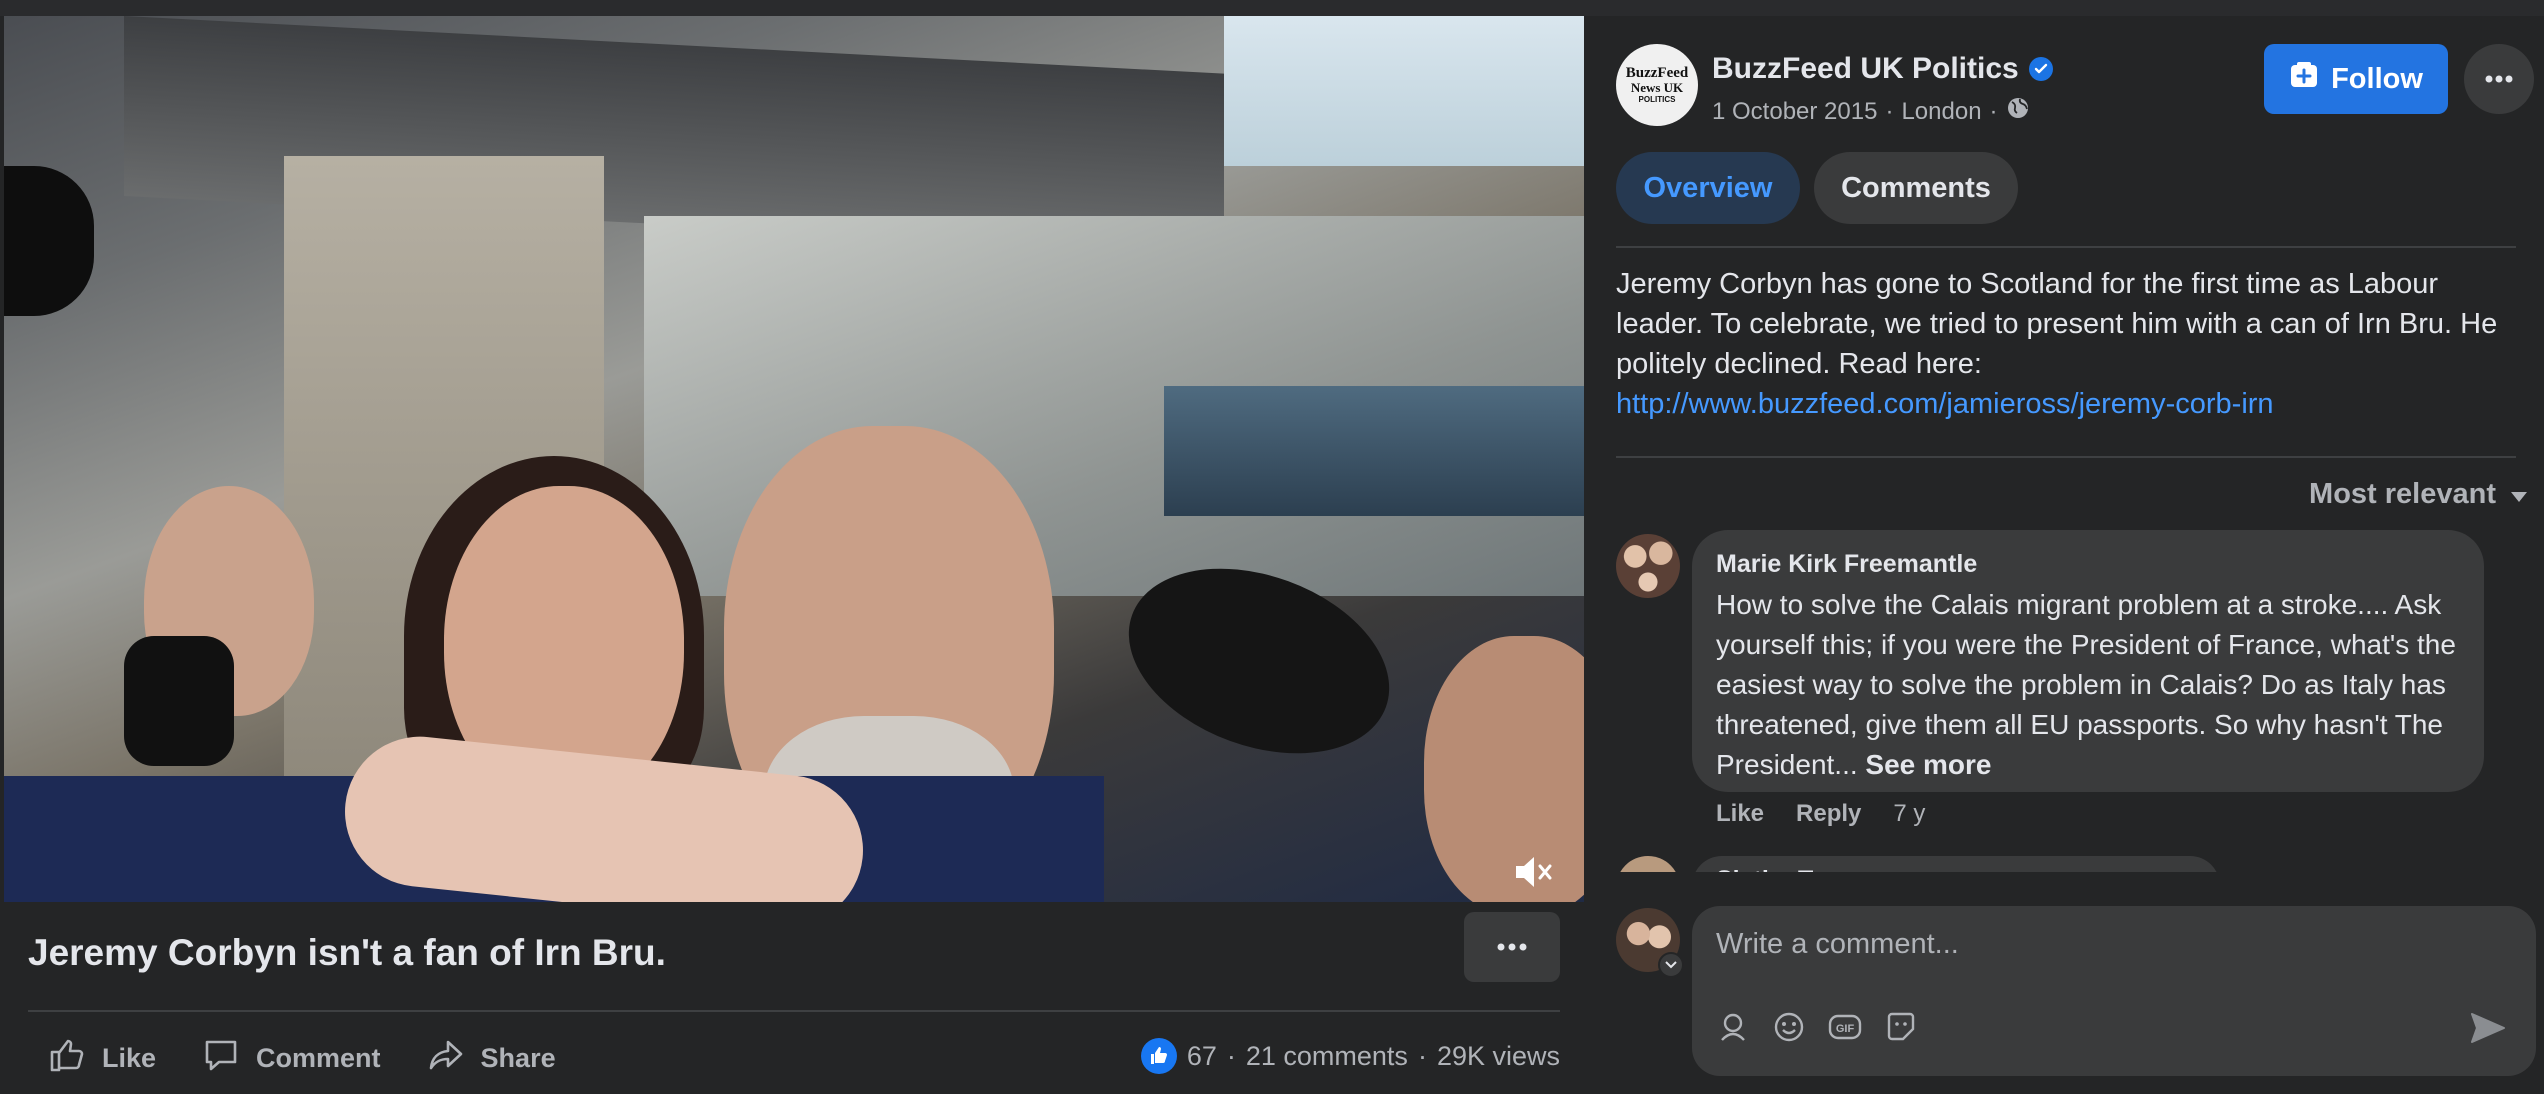  What do you see at coordinates (2088, 564) in the screenshot?
I see `comment-author: Marie Kirk Freemantle` at bounding box center [2088, 564].